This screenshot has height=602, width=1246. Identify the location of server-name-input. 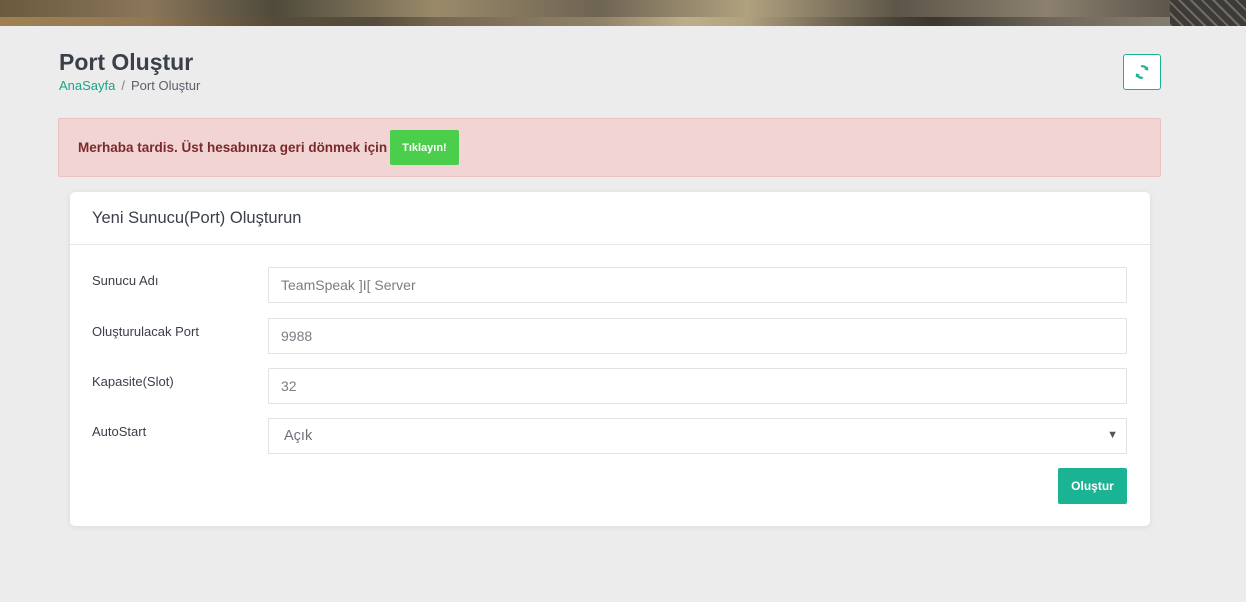
(697, 285).